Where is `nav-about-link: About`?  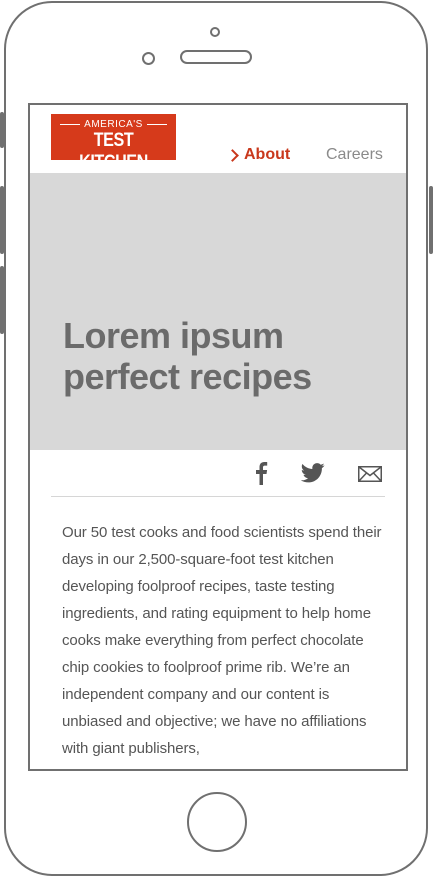
nav-about-link: About is located at coordinates (258, 155).